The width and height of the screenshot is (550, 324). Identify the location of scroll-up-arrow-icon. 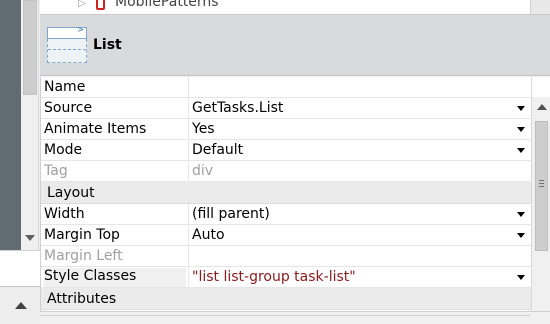
(542, 107).